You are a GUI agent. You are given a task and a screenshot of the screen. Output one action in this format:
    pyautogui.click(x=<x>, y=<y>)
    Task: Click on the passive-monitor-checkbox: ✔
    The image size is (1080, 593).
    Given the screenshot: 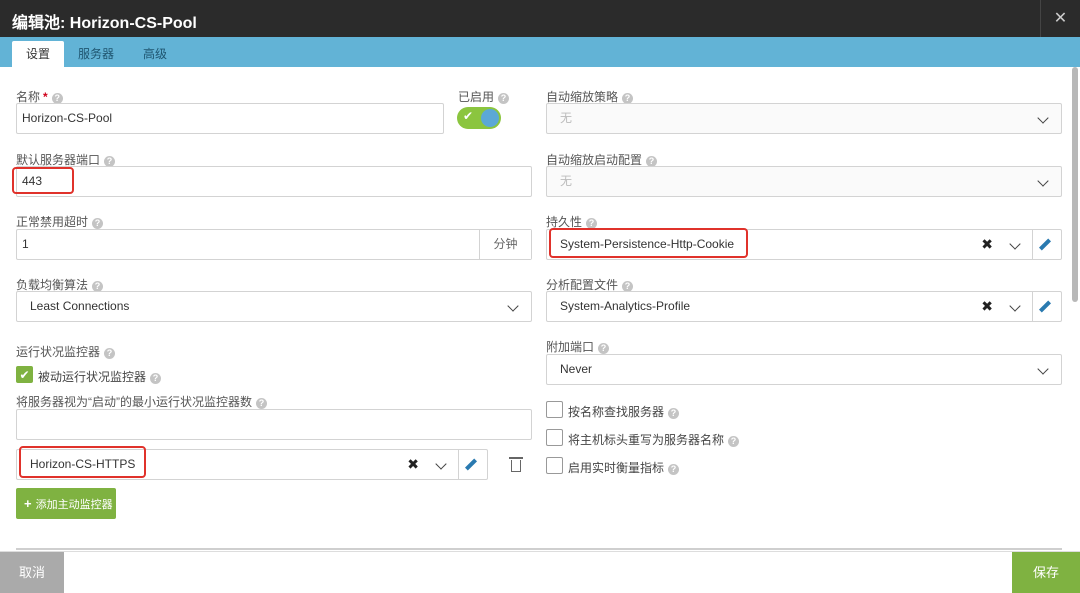 What is the action you would take?
    pyautogui.click(x=24, y=374)
    